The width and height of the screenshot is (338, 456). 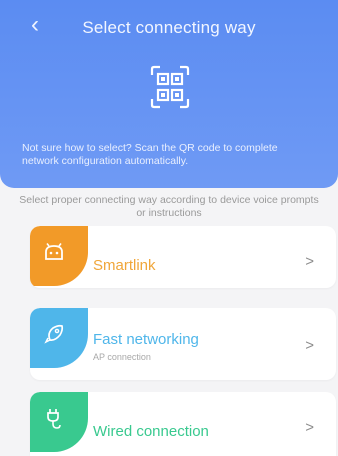 I want to click on option-title: Smartlink, so click(x=124, y=265).